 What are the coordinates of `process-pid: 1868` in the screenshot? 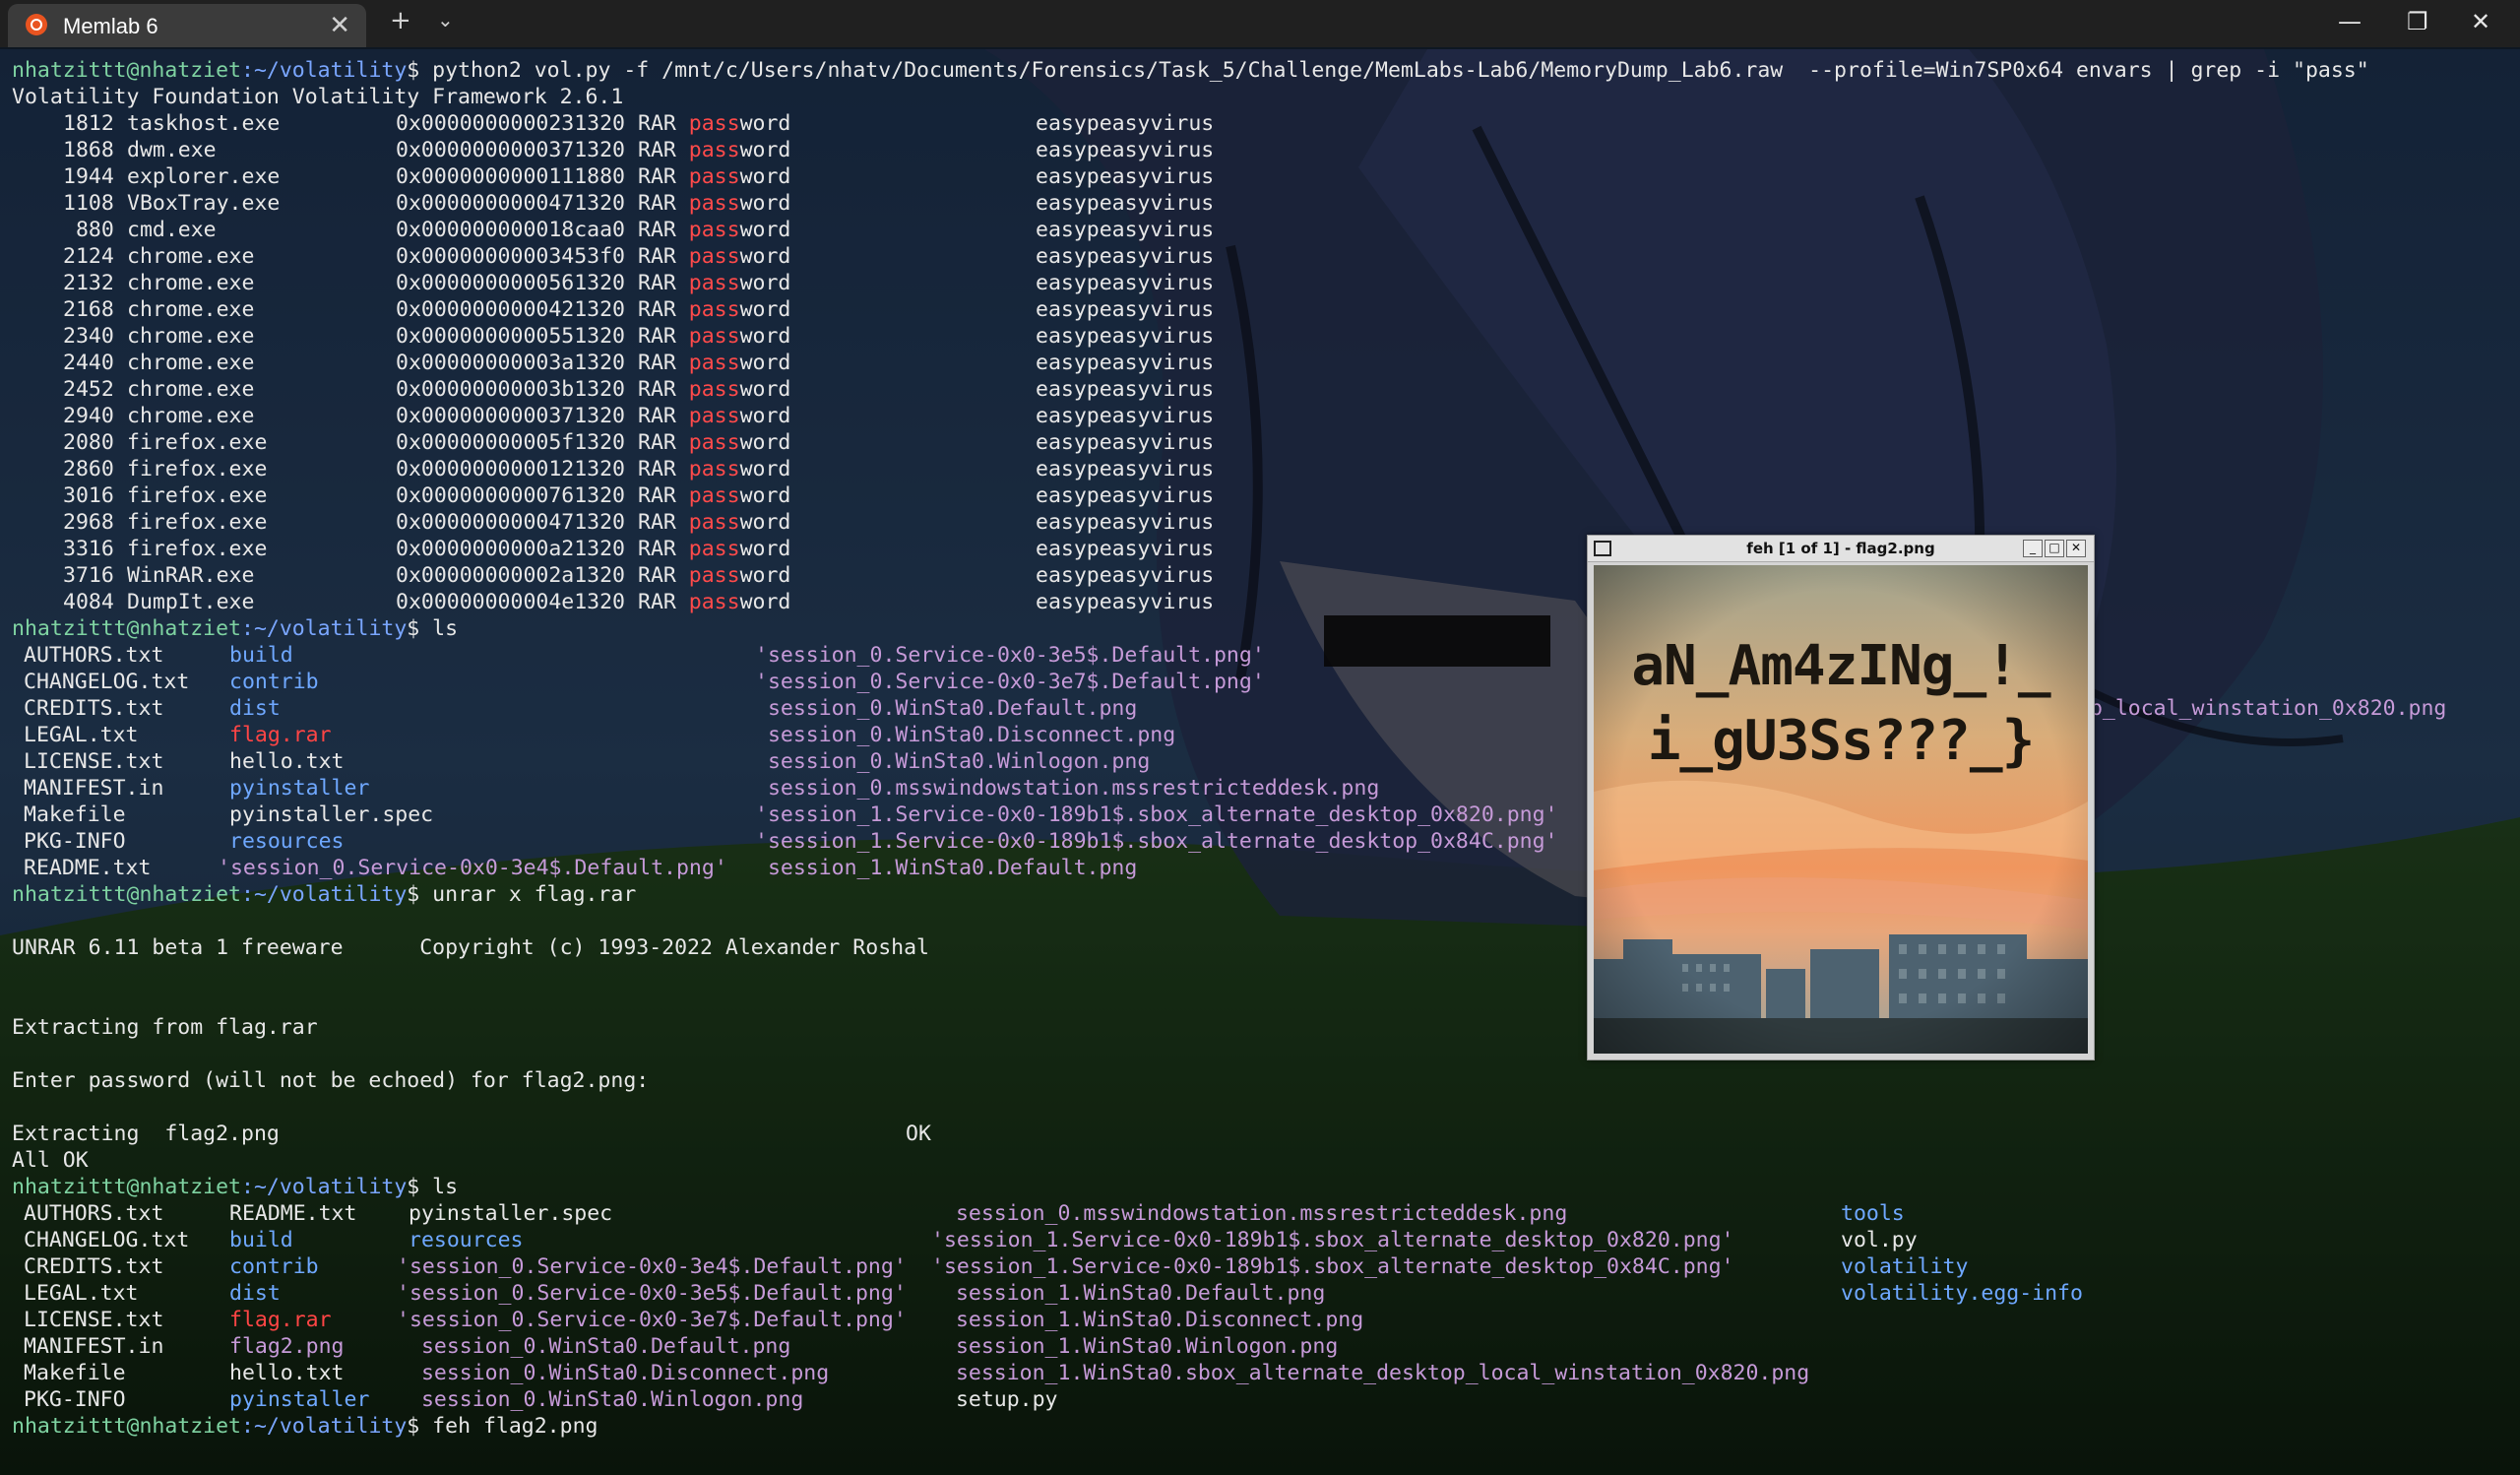 It's located at (88, 150).